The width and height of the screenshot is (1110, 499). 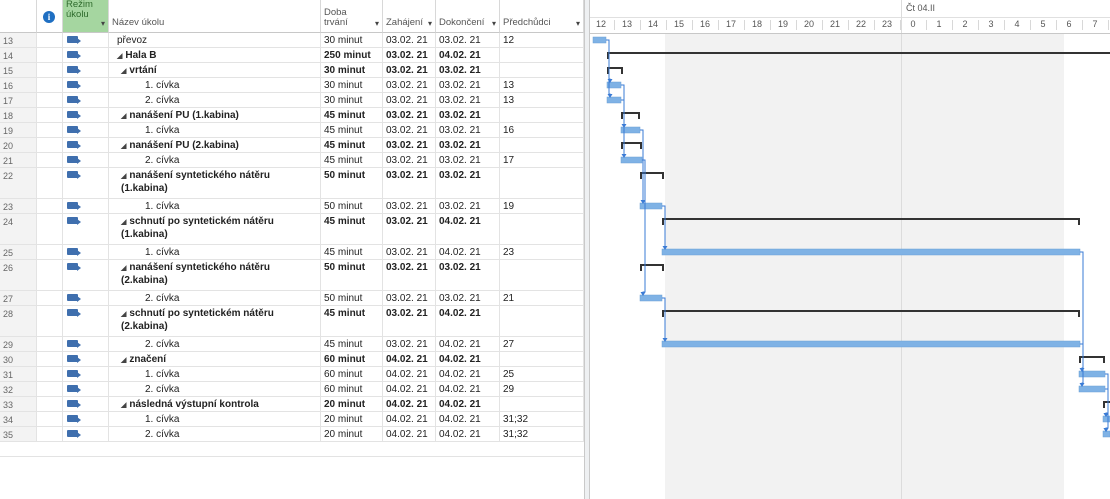 I want to click on task-name-cell: ◢ následná výstupní kontrola, so click(x=215, y=404).